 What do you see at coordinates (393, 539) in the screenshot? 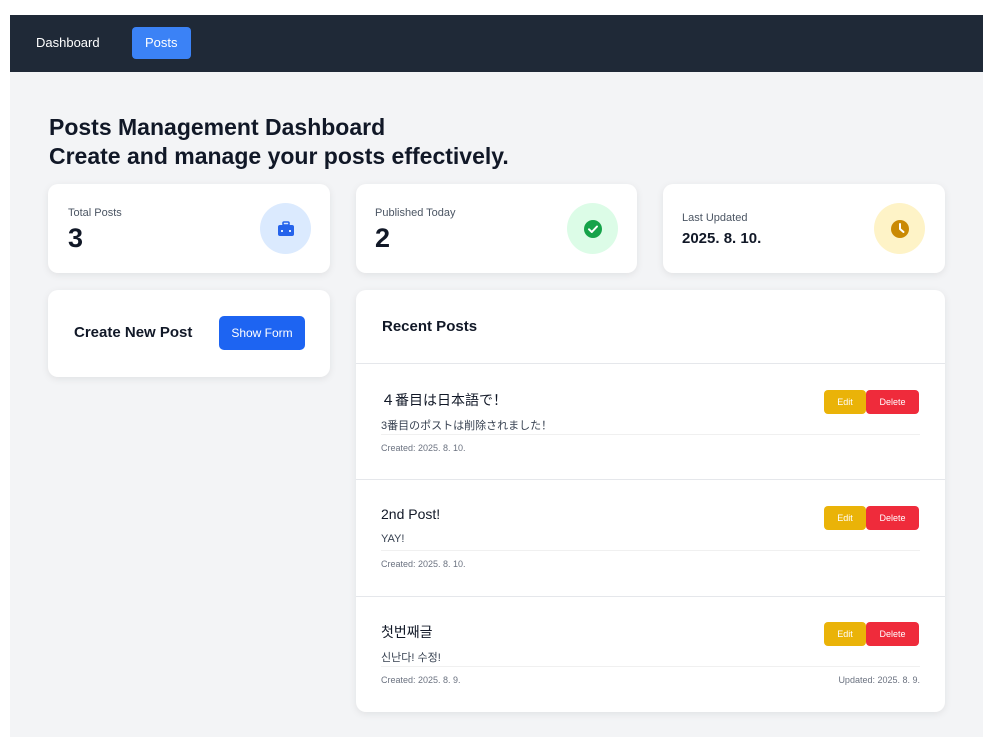
I see `post-body: YAY!` at bounding box center [393, 539].